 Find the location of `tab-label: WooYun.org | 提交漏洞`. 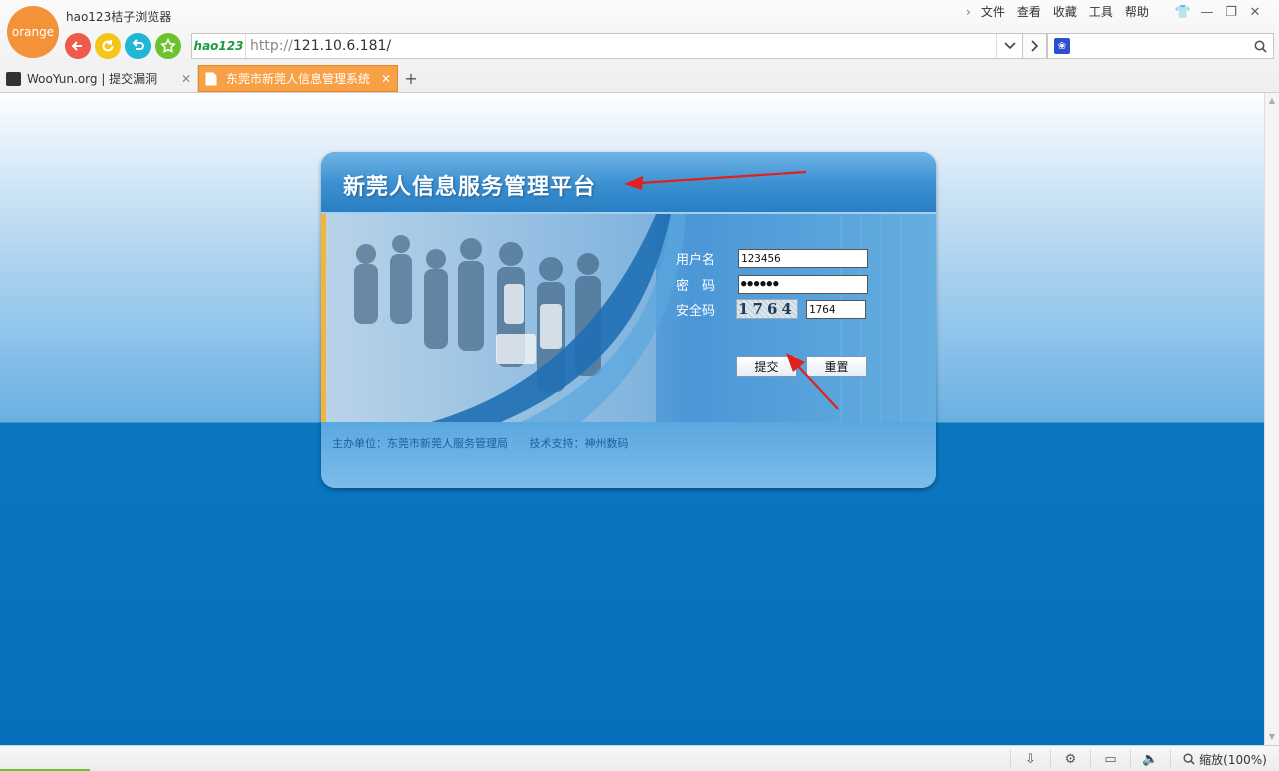

tab-label: WooYun.org | 提交漏洞 is located at coordinates (92, 79).